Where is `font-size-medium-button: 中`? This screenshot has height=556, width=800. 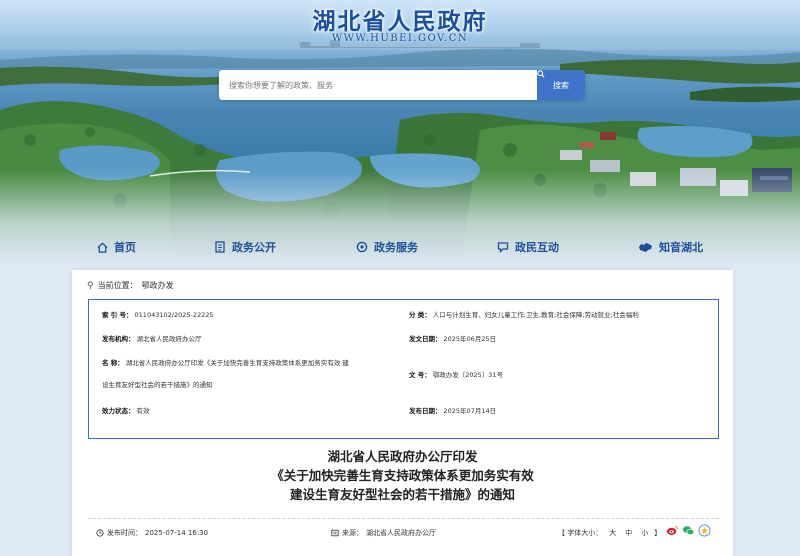
font-size-medium-button: 中 is located at coordinates (628, 533).